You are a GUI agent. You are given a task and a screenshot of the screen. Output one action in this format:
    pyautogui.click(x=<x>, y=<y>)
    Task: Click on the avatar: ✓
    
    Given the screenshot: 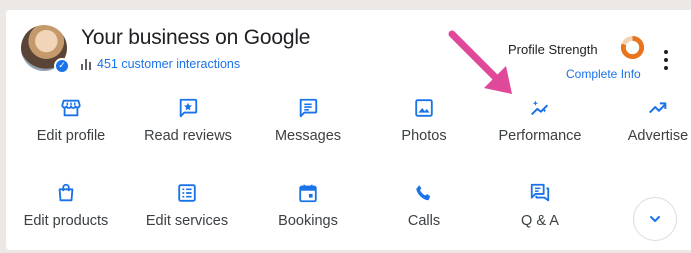 What is the action you would take?
    pyautogui.click(x=45, y=49)
    